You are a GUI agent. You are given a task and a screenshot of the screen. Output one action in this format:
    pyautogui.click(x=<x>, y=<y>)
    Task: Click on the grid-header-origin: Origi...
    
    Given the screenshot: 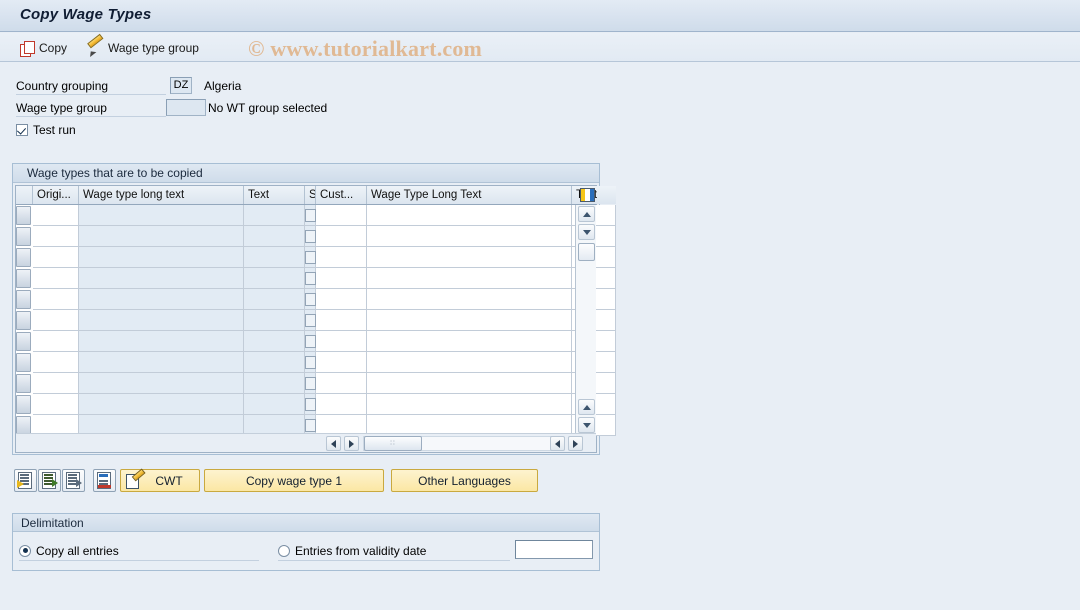 What is the action you would take?
    pyautogui.click(x=56, y=195)
    